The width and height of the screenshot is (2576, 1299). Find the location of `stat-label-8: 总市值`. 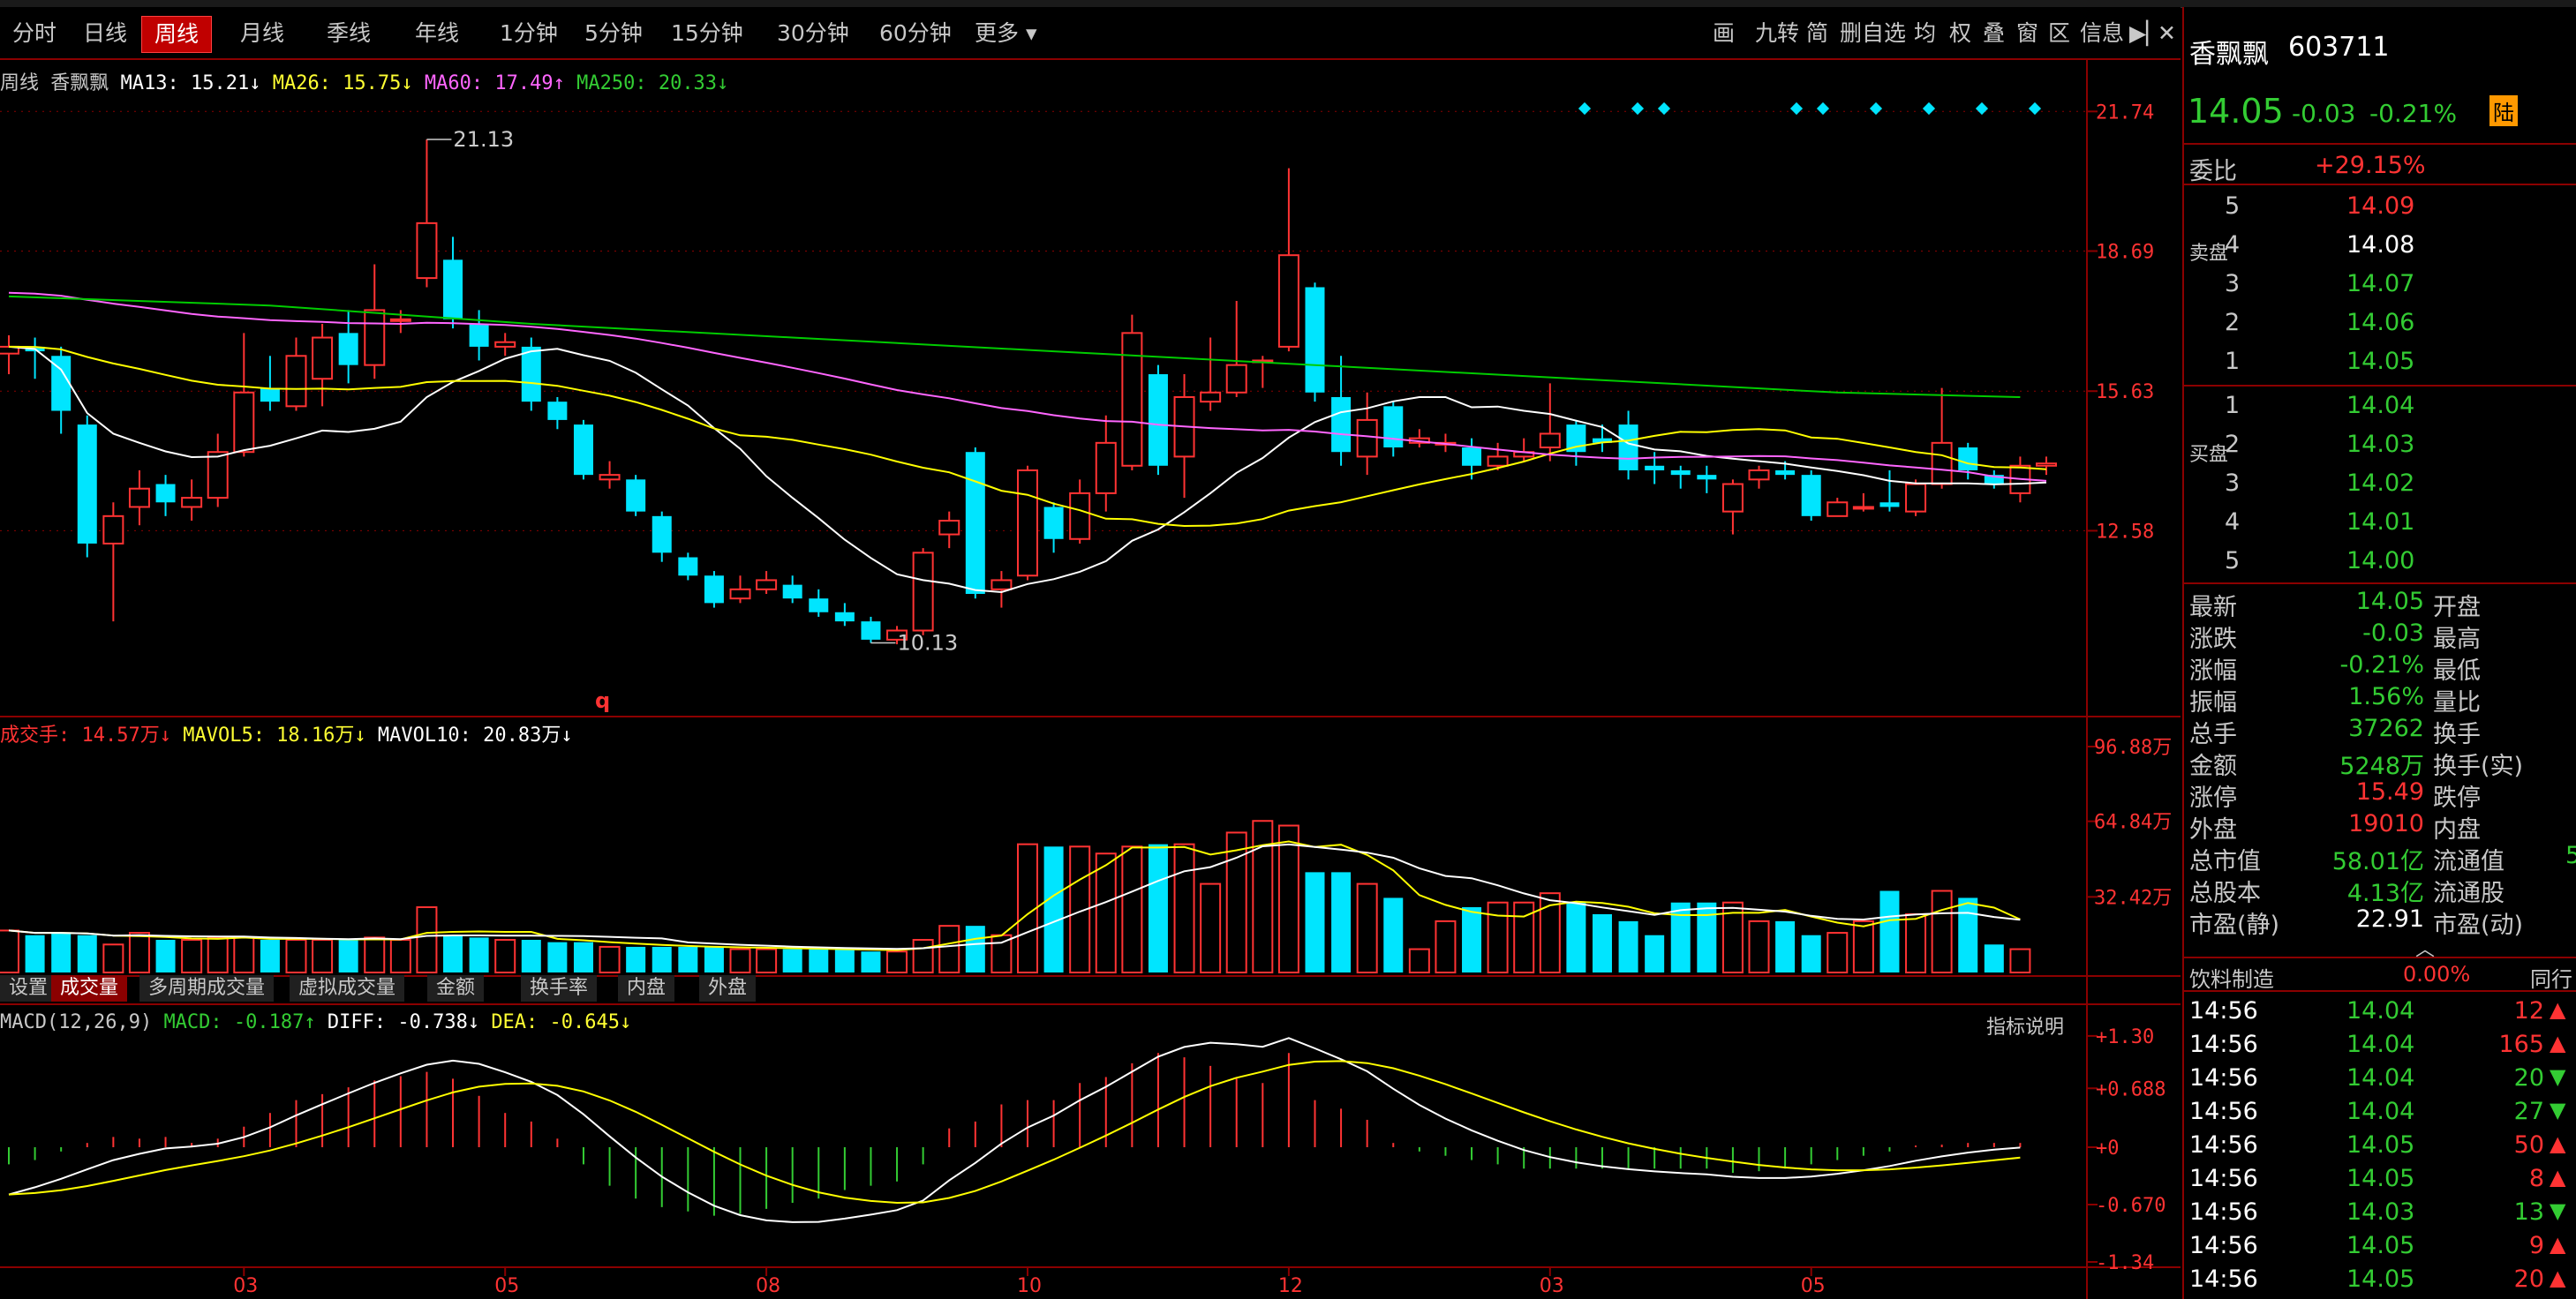

stat-label-8: 总市值 is located at coordinates (2225, 861).